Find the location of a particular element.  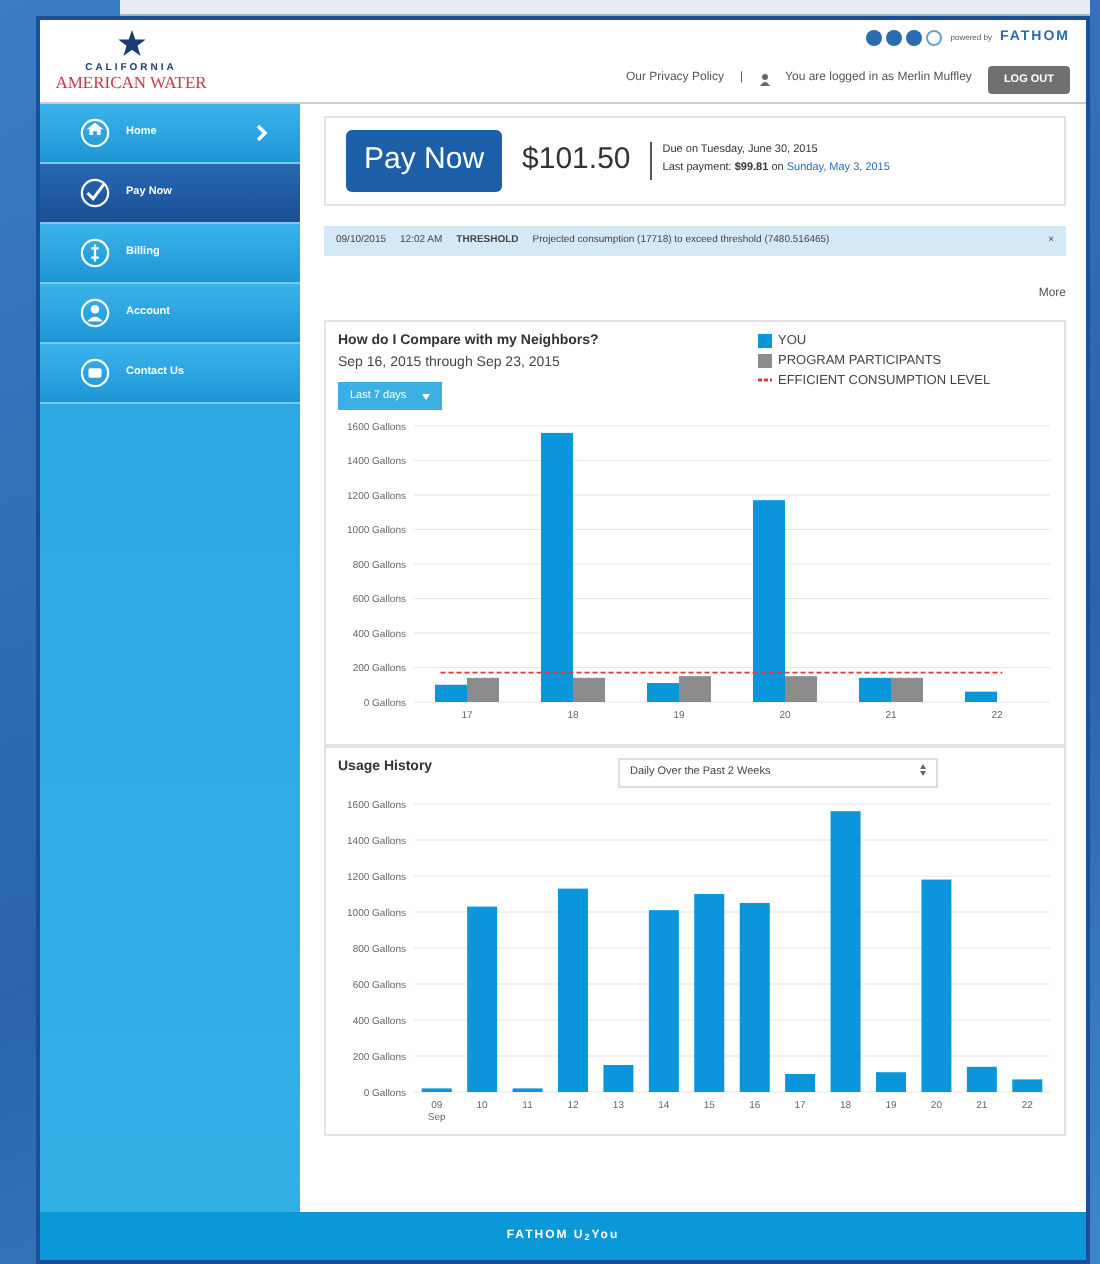

star-icon is located at coordinates (131, 43).